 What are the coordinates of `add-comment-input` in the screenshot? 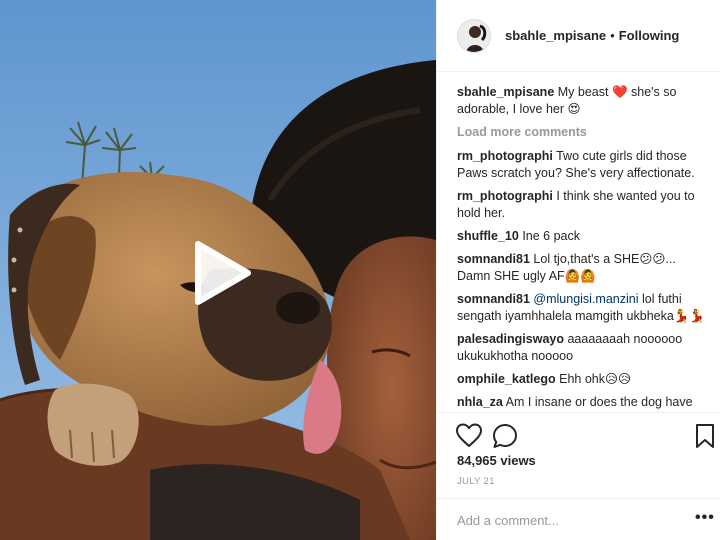 It's located at (567, 520).